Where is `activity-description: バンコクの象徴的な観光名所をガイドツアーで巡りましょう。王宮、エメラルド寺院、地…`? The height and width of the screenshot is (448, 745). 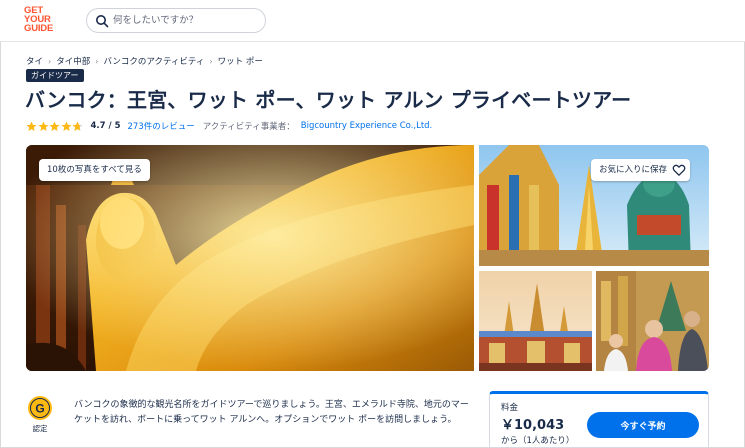 activity-description: バンコクの象徴的な観光名所をガイドツアーで巡りましょう。王宮、エメラルド寺院、地… is located at coordinates (271, 412).